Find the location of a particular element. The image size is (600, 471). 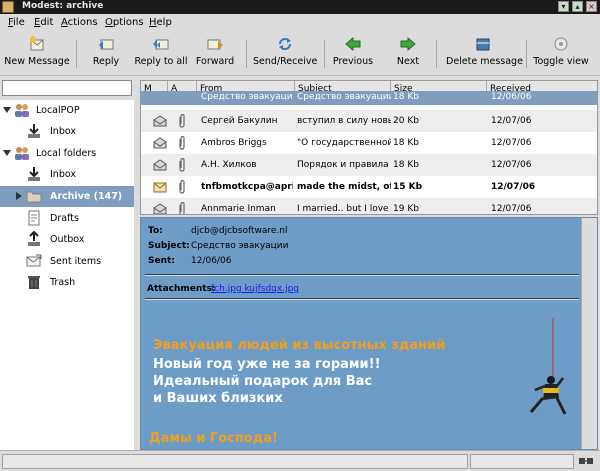

rescue-figure-image is located at coordinates (548, 366).